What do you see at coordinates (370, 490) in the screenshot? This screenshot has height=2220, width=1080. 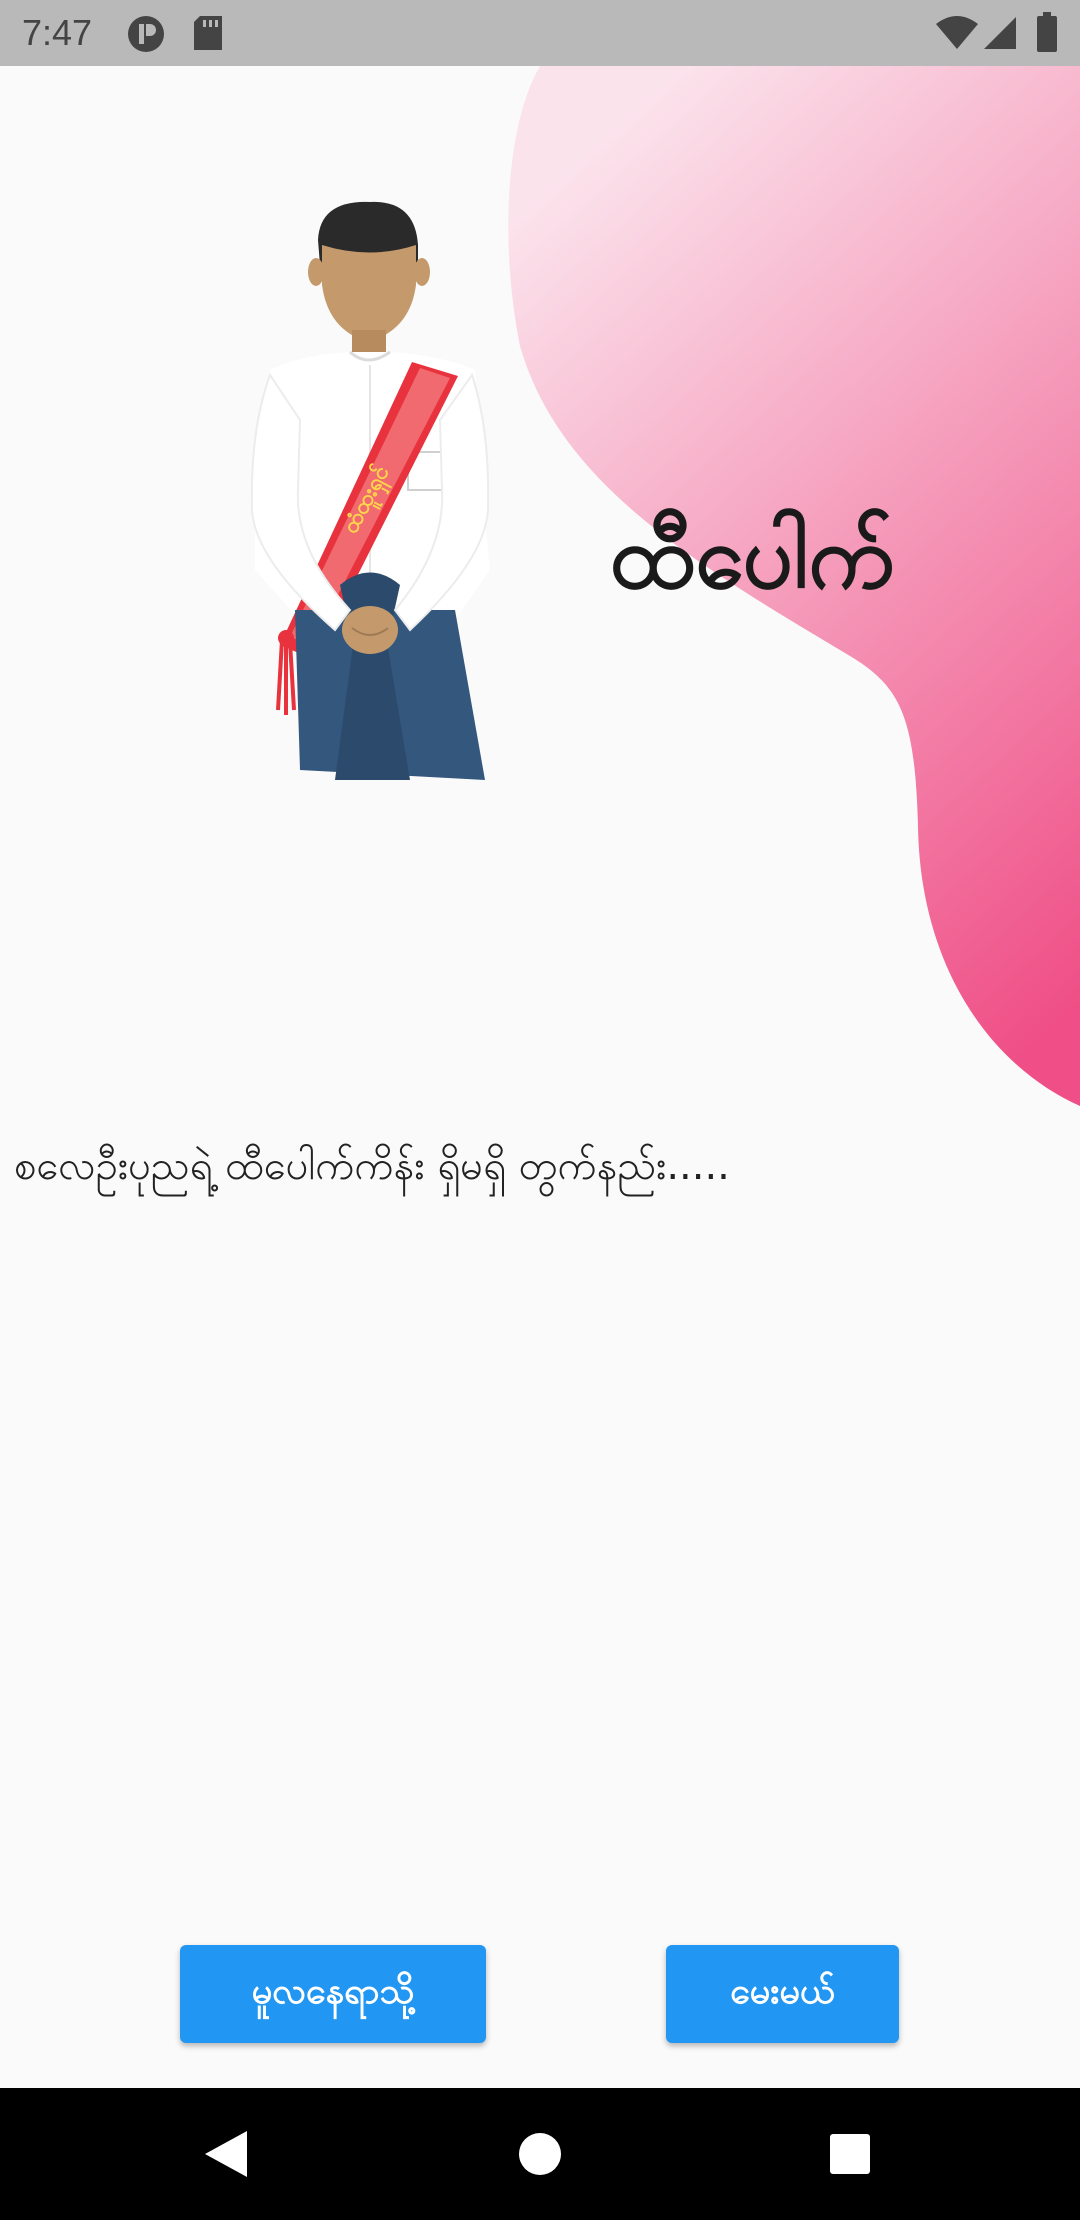 I see `graduate-character-illustration: ထံထူးရှင်` at bounding box center [370, 490].